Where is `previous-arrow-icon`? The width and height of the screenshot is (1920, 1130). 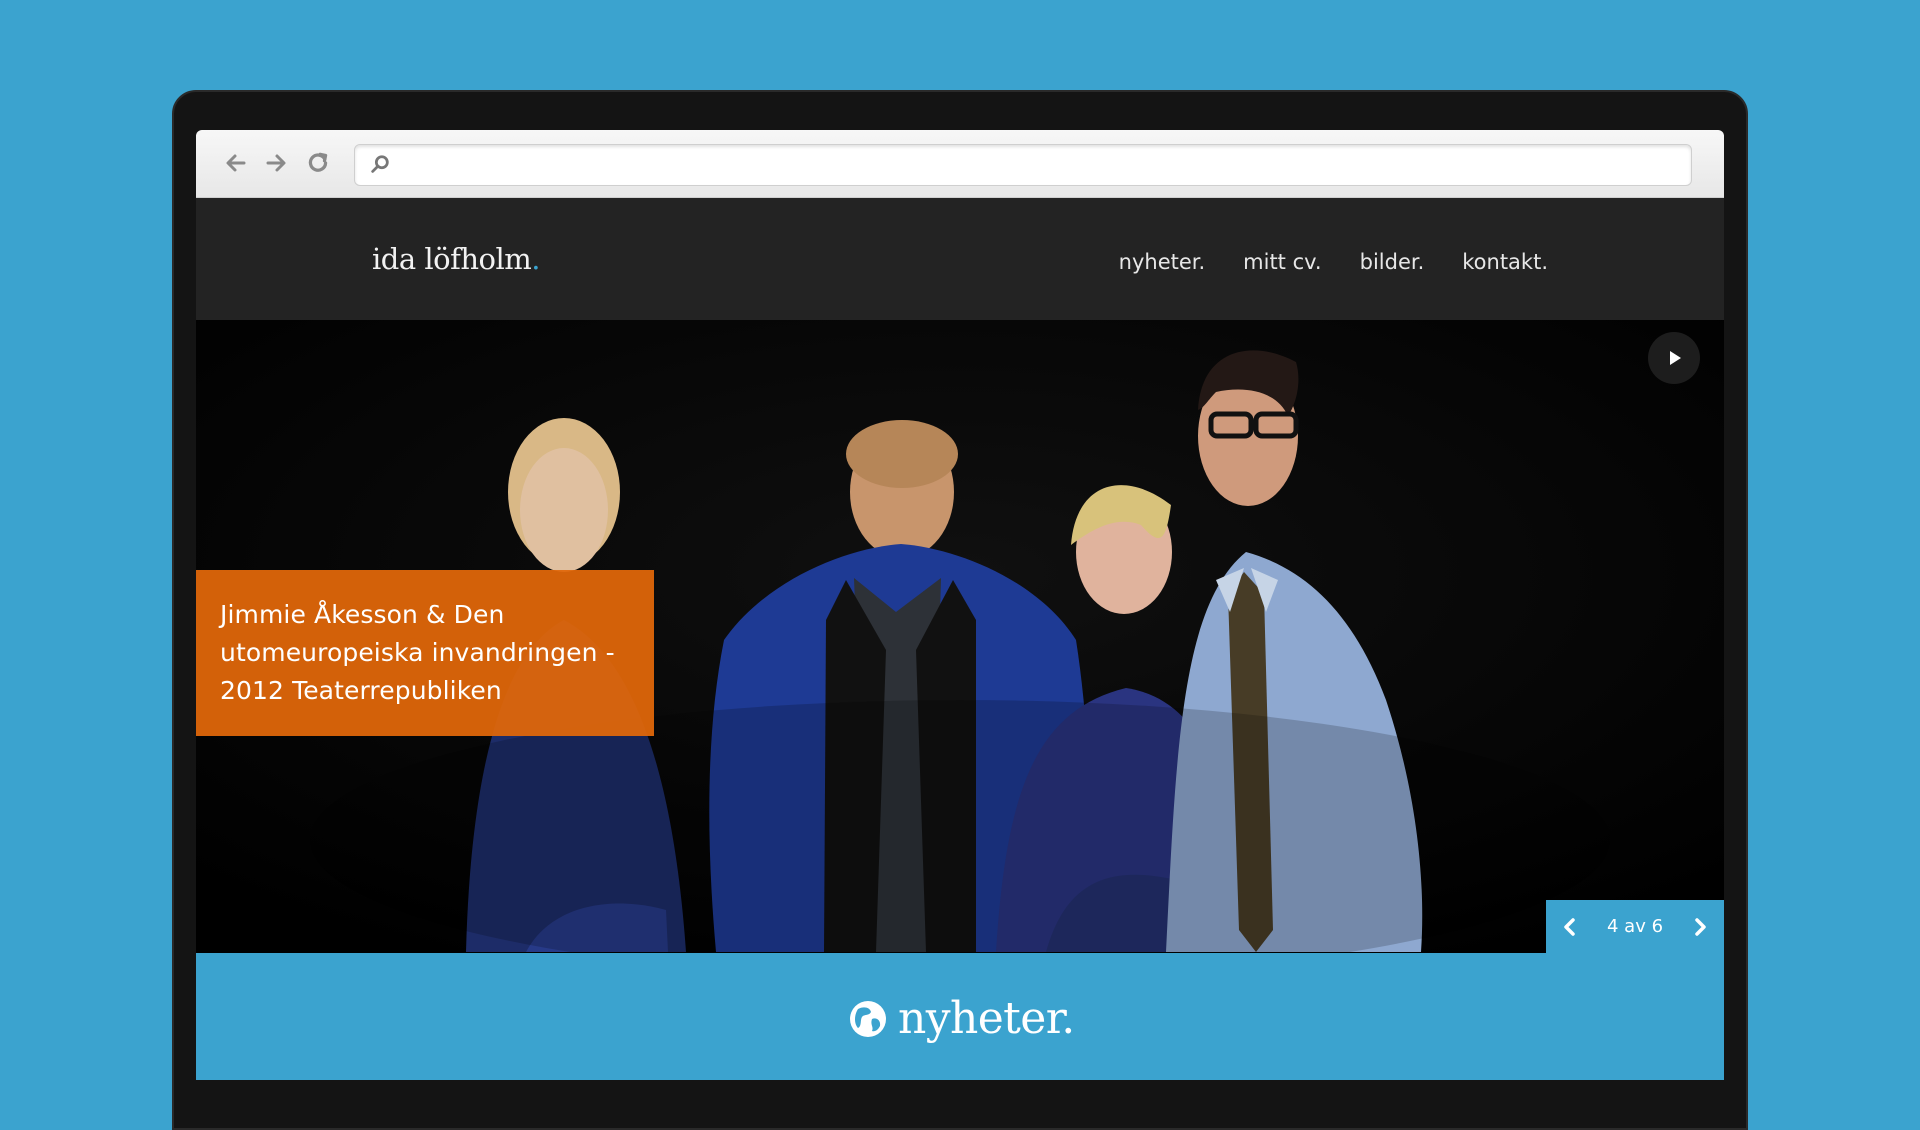 previous-arrow-icon is located at coordinates (1570, 927).